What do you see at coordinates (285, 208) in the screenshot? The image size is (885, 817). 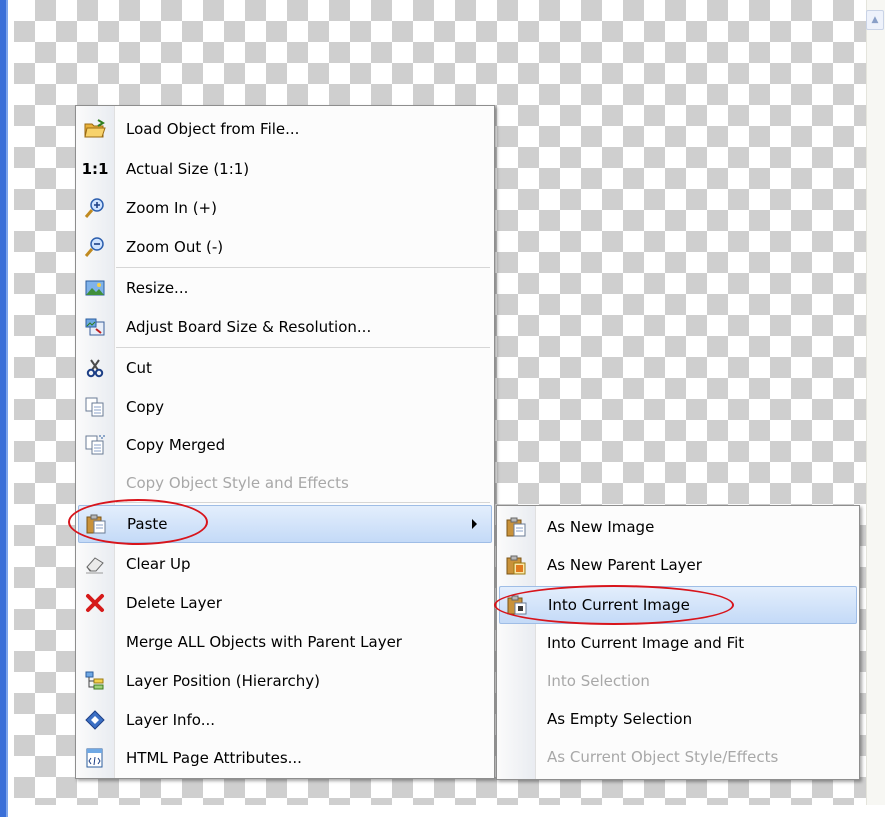 I see `menu-item-zoom-in: Zoom In (+)` at bounding box center [285, 208].